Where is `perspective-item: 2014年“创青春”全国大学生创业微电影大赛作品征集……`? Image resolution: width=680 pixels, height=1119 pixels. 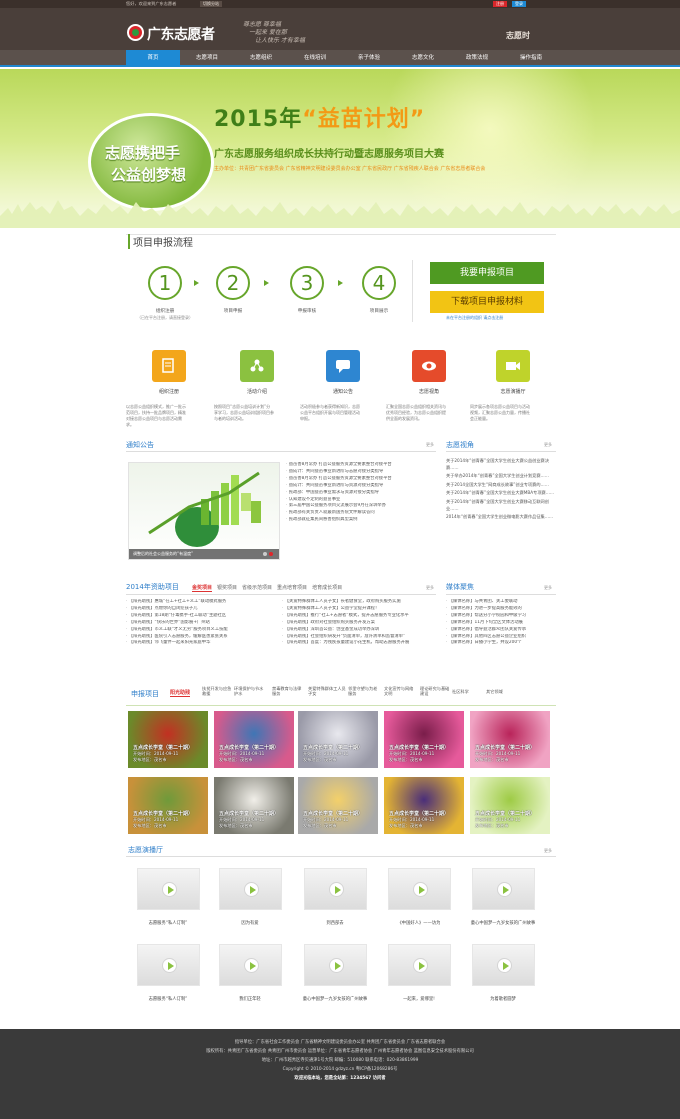 perspective-item: 2014年“创青春”全国大学生创业微电影大赛作品征集…… is located at coordinates (501, 517).